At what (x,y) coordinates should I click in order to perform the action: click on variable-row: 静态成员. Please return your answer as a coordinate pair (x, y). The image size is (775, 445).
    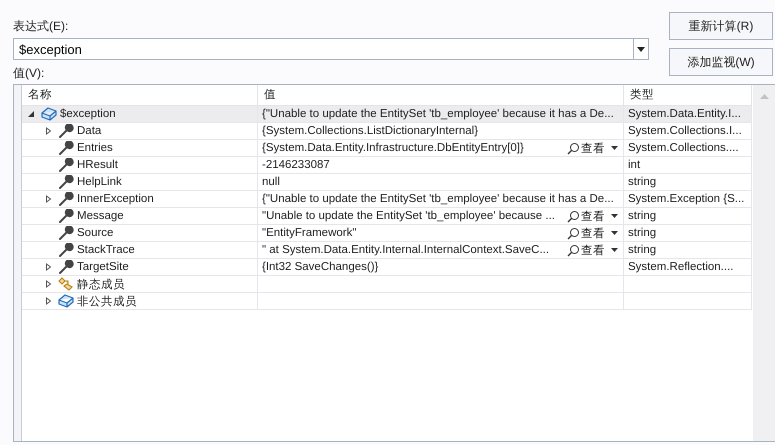
    Looking at the image, I should click on (387, 284).